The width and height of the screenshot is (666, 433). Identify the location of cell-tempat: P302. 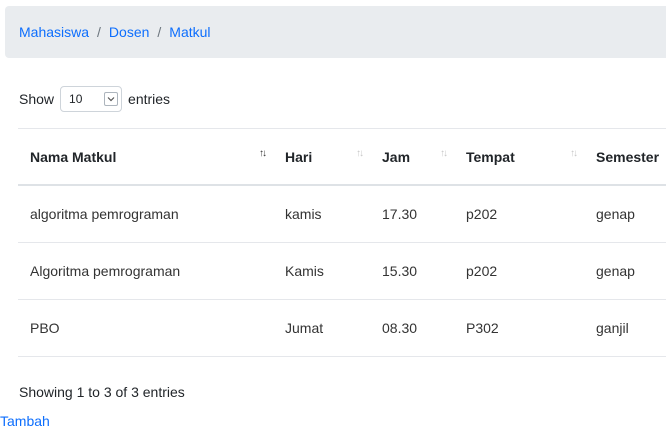
(519, 328).